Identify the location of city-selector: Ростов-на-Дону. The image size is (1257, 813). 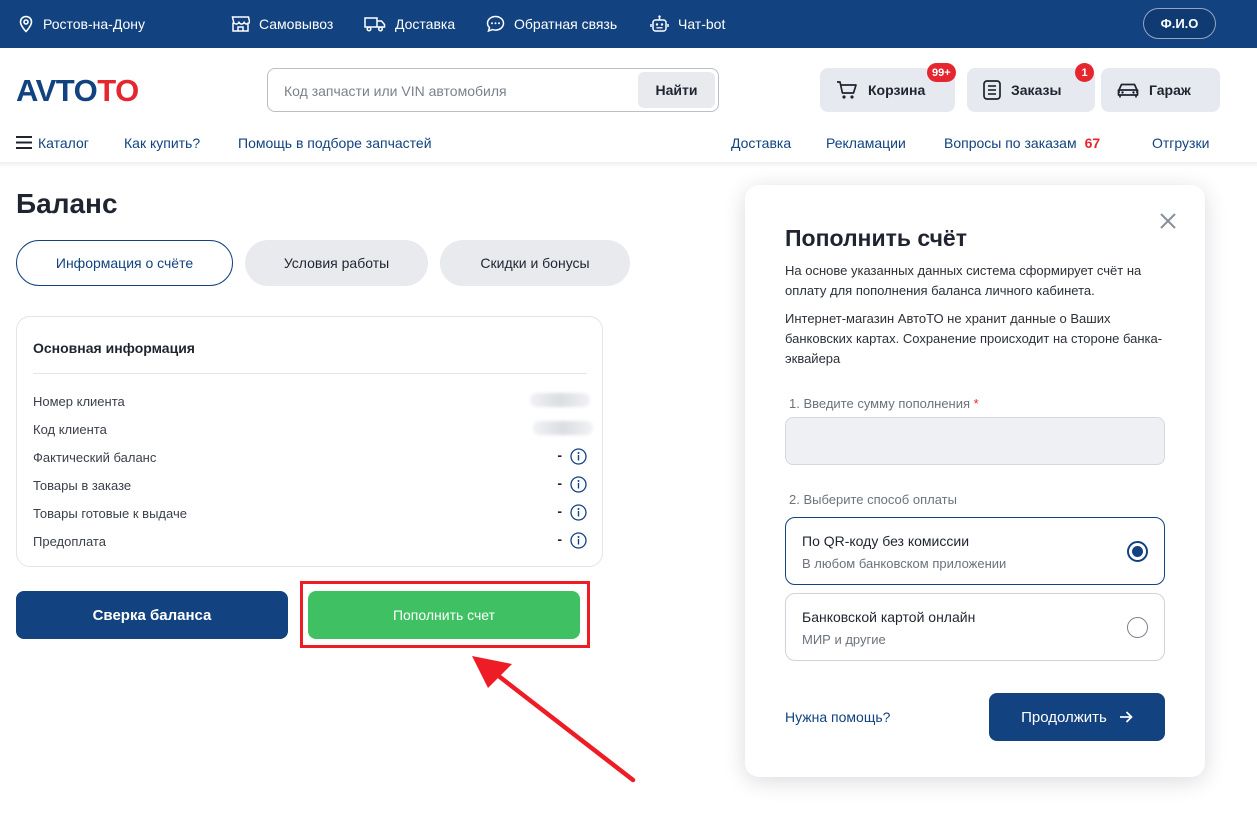
(81, 24).